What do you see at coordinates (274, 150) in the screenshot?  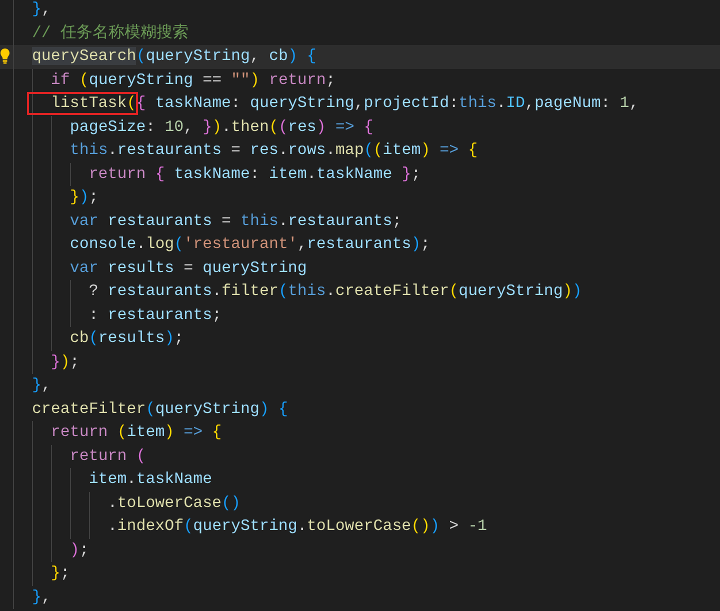 I see `code-line: this.restaurants = res.rows.map((item) => {` at bounding box center [274, 150].